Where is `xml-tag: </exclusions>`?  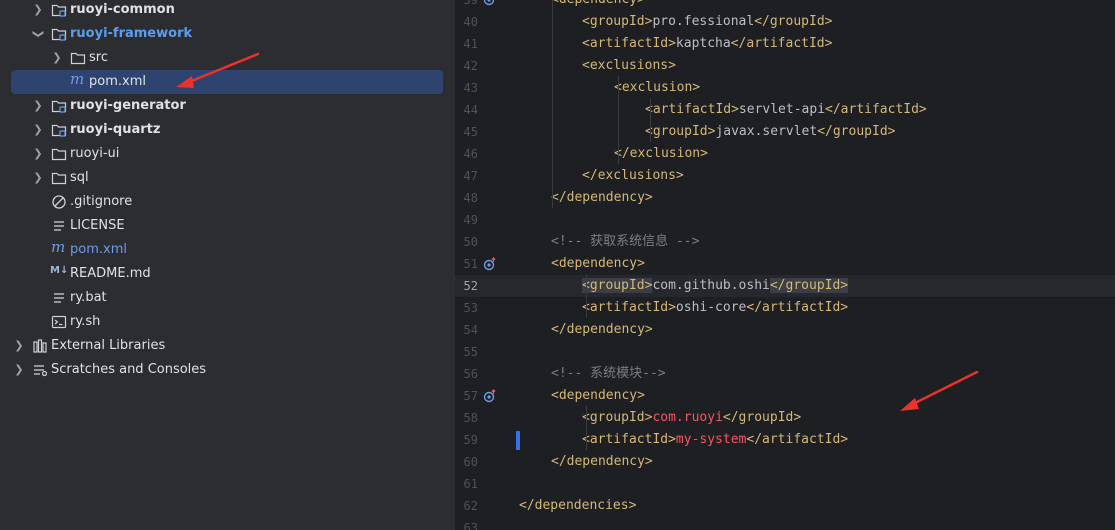
xml-tag: </exclusions> is located at coordinates (633, 175).